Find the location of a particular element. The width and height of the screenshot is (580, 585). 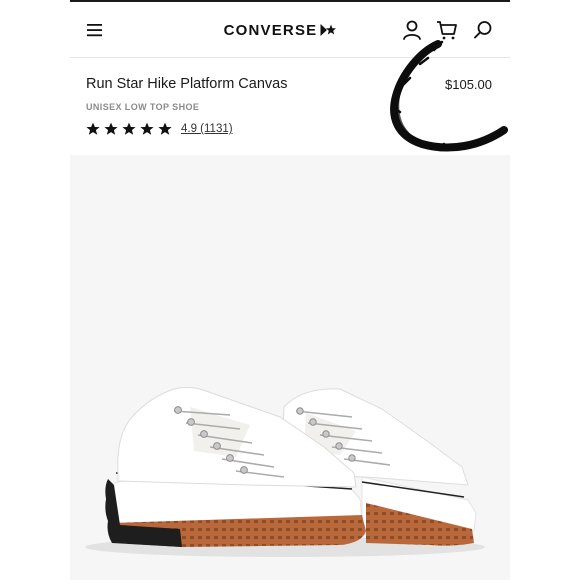

product-category: UNISEX LOW TOP SHOE is located at coordinates (143, 107).